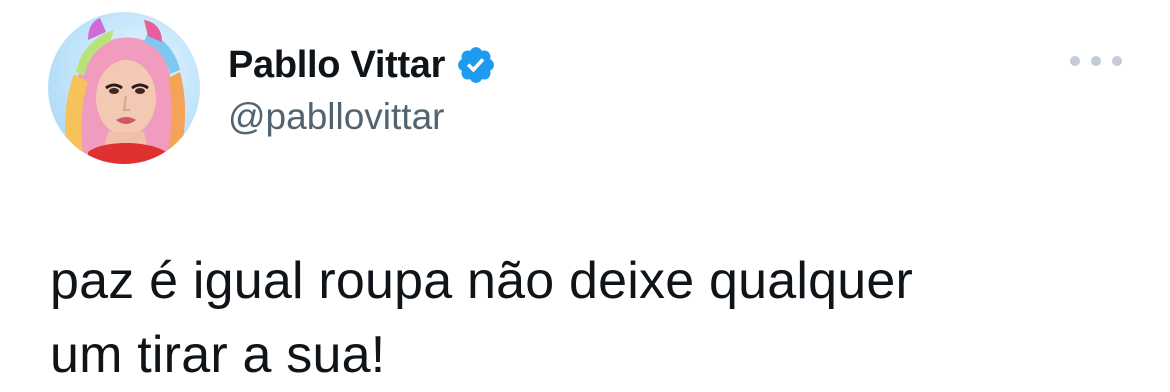 The image size is (1170, 392). What do you see at coordinates (336, 65) in the screenshot?
I see `author-display-name: Pabllo Vittar` at bounding box center [336, 65].